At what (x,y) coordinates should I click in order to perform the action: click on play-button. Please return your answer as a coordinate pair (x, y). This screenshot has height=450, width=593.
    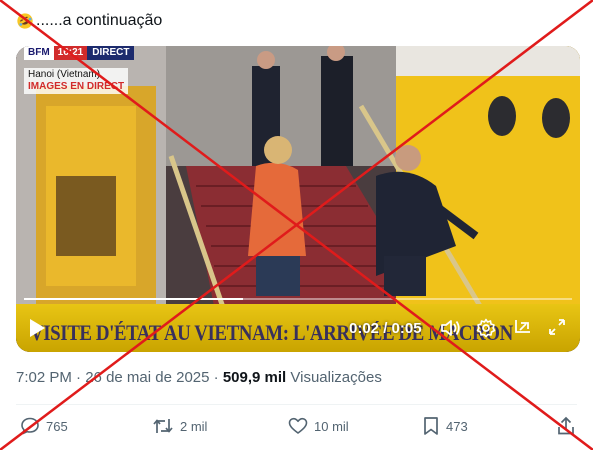
    Looking at the image, I should click on (37, 328).